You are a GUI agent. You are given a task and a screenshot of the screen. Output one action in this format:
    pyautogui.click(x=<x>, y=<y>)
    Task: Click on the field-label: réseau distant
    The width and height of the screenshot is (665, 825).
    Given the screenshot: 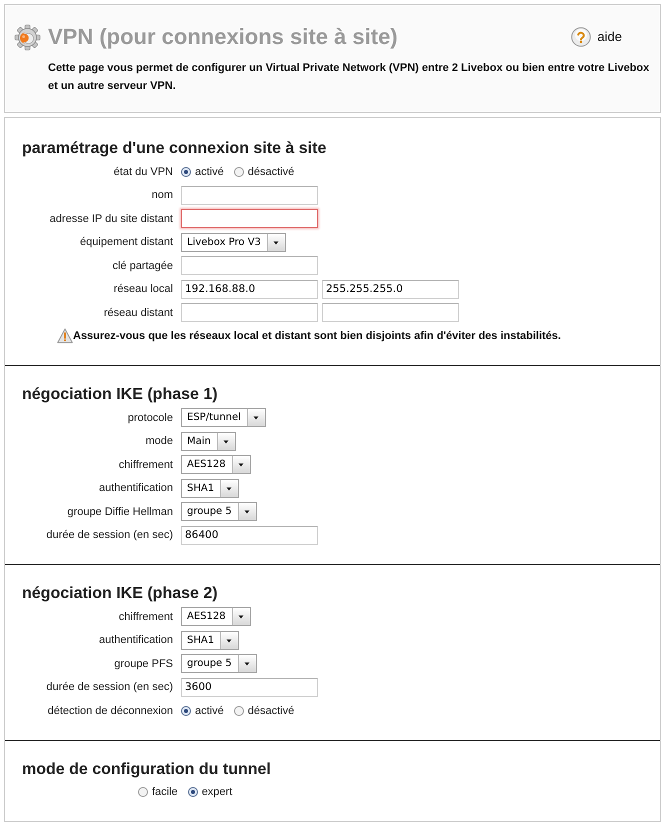 What is the action you would take?
    pyautogui.click(x=137, y=313)
    